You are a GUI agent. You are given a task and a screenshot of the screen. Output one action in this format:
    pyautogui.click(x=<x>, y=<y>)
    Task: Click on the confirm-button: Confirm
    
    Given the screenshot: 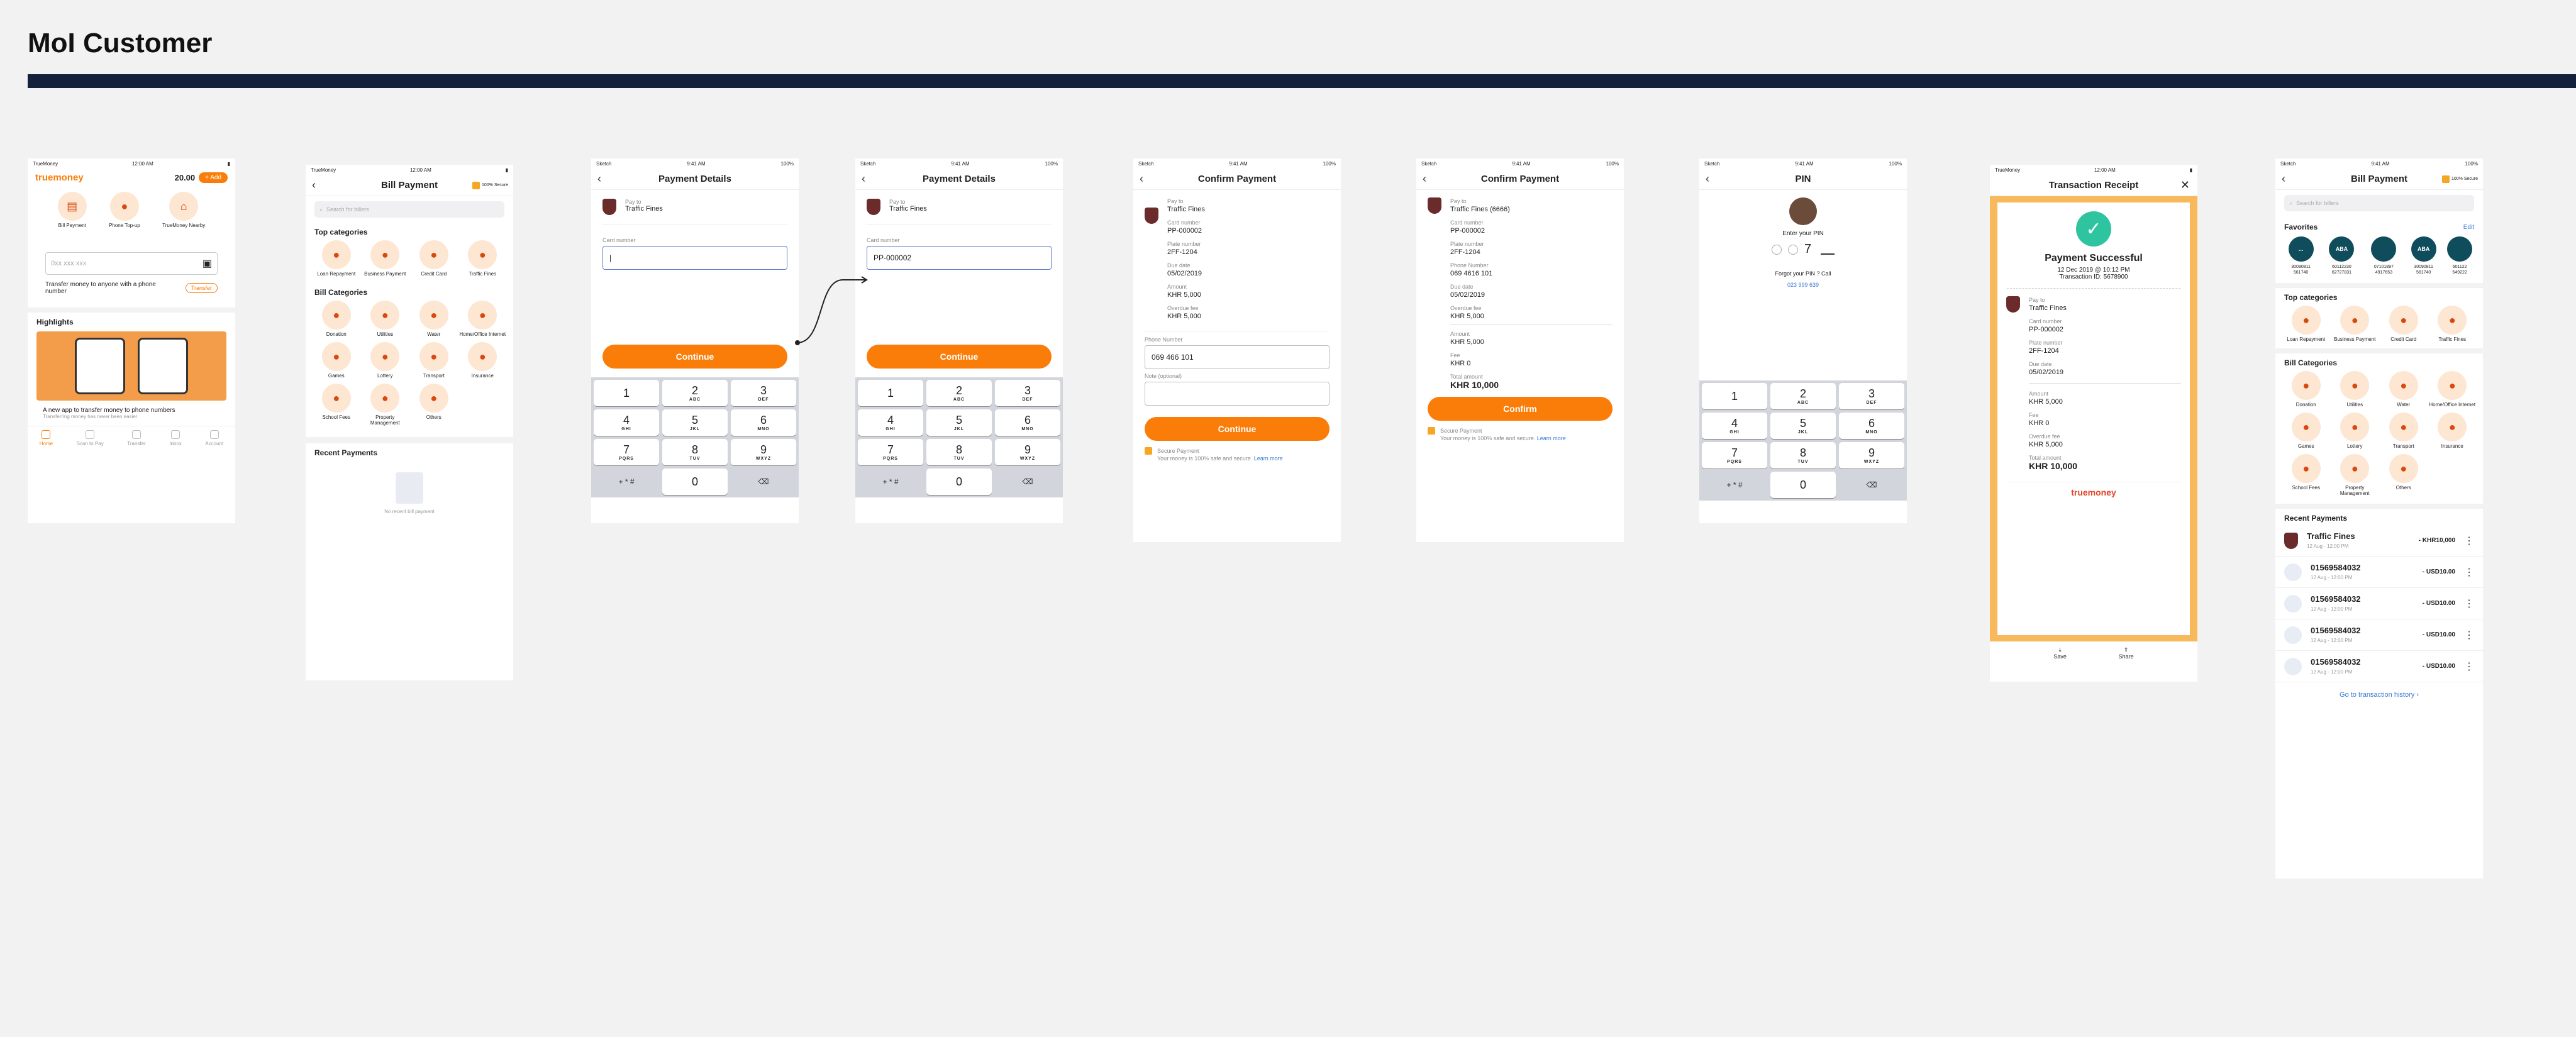 What is the action you would take?
    pyautogui.click(x=1520, y=409)
    